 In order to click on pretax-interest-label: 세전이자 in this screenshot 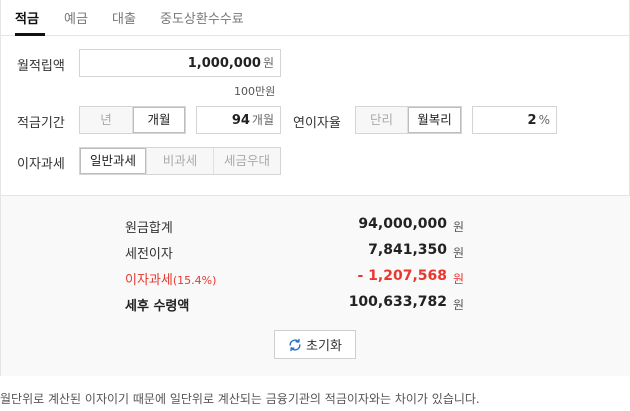, I will do `click(149, 254)`.